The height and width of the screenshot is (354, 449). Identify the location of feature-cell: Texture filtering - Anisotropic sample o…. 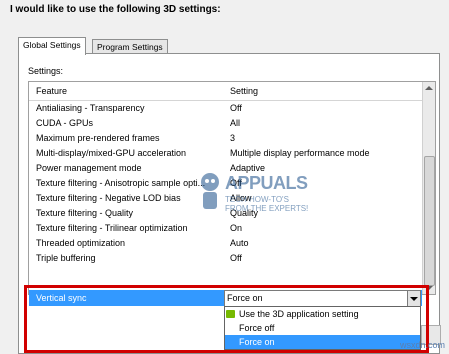
(121, 183).